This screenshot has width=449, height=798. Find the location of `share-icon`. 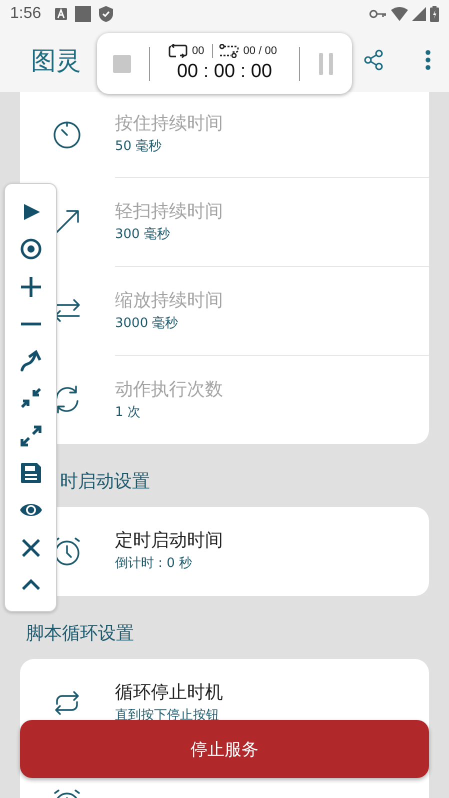

share-icon is located at coordinates (374, 60).